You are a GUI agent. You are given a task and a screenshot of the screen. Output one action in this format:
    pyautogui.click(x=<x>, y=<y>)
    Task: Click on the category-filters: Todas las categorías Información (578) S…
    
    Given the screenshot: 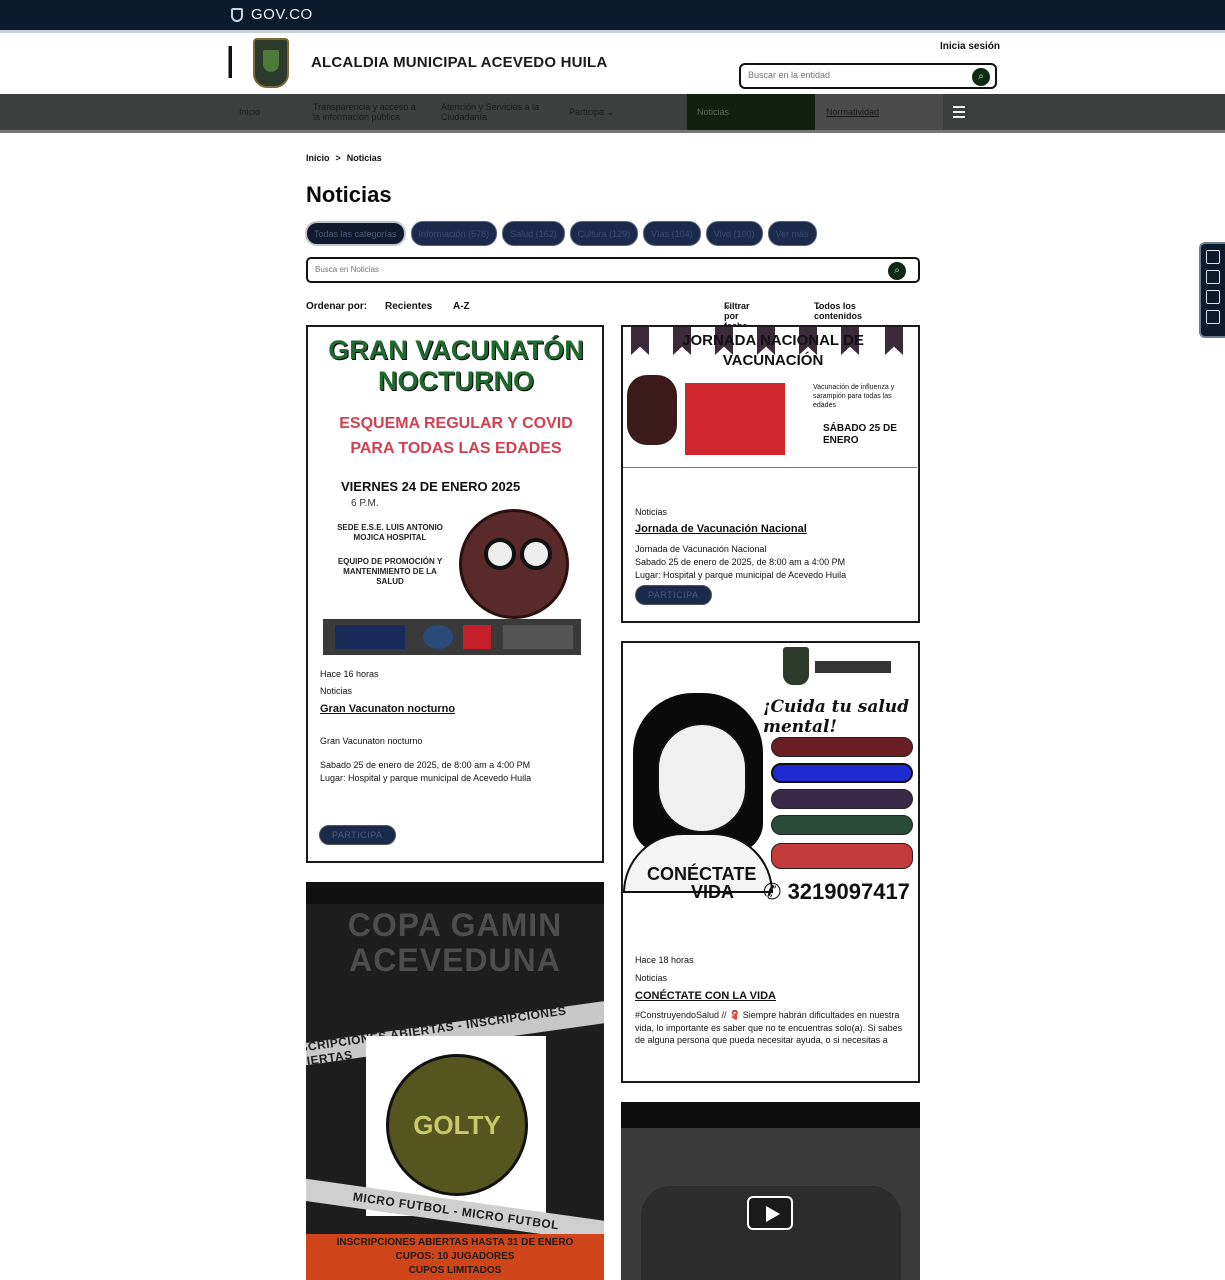 What is the action you would take?
    pyautogui.click(x=561, y=233)
    